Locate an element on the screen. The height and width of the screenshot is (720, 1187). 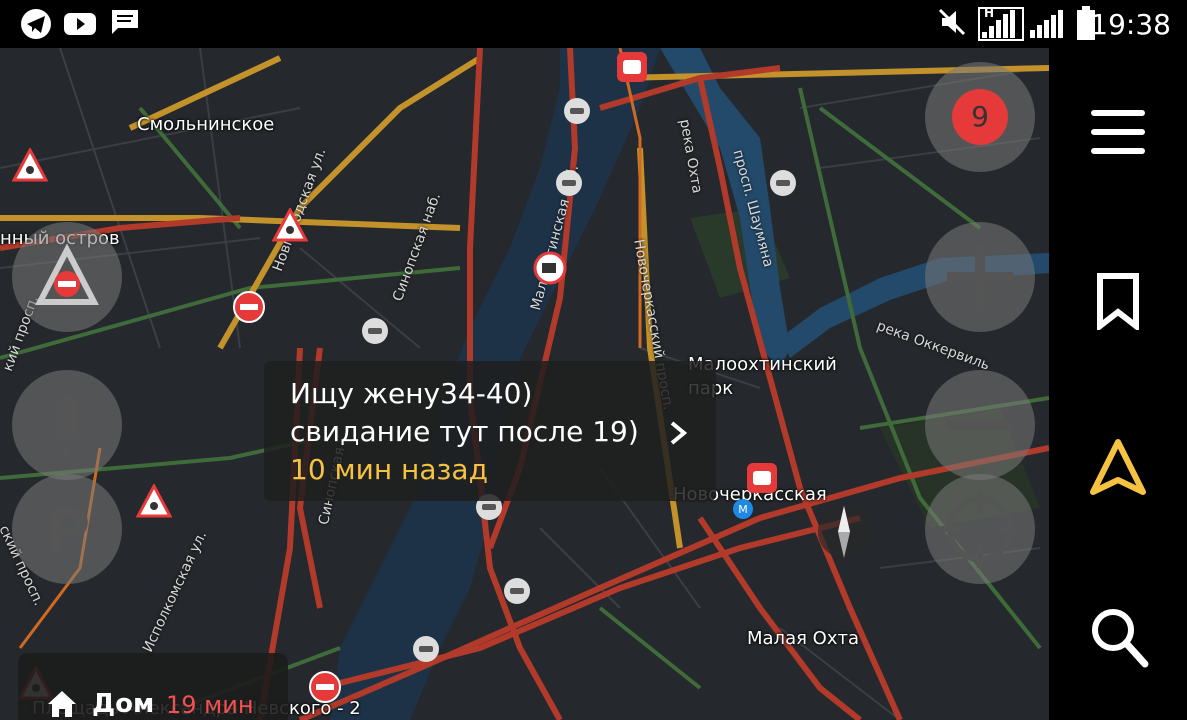
plus-icon is located at coordinates (980, 277).